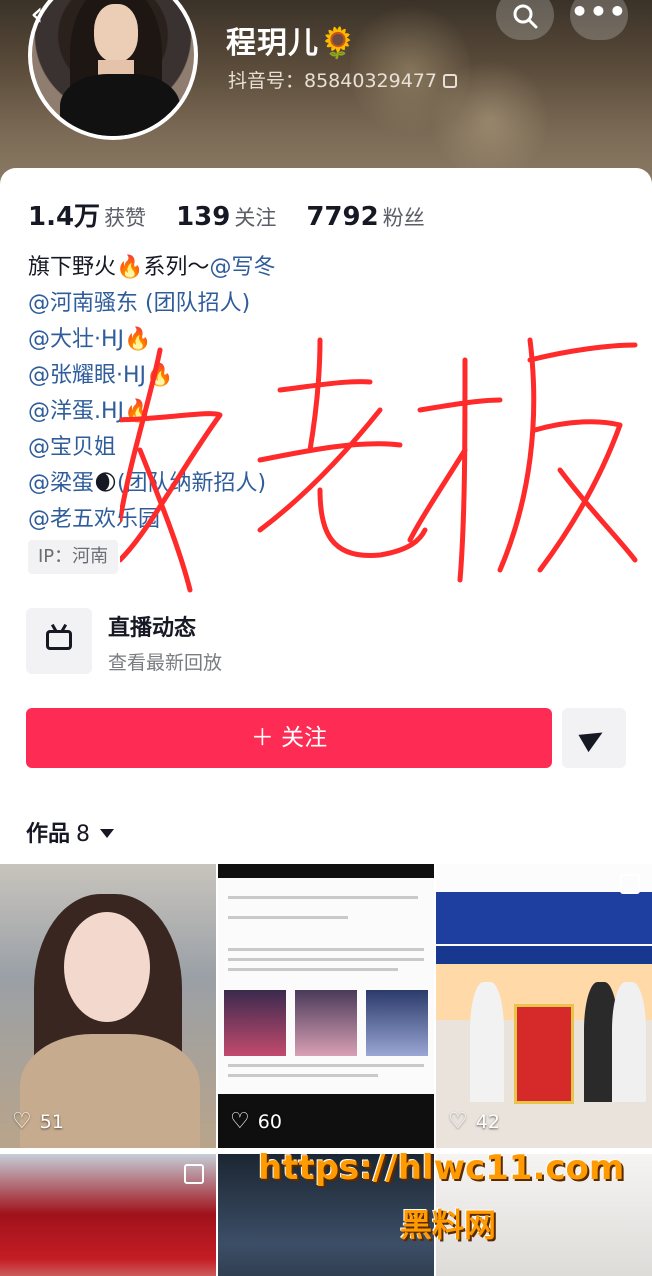 The width and height of the screenshot is (652, 1276). What do you see at coordinates (51, 1122) in the screenshot?
I see `like-count-value: 51` at bounding box center [51, 1122].